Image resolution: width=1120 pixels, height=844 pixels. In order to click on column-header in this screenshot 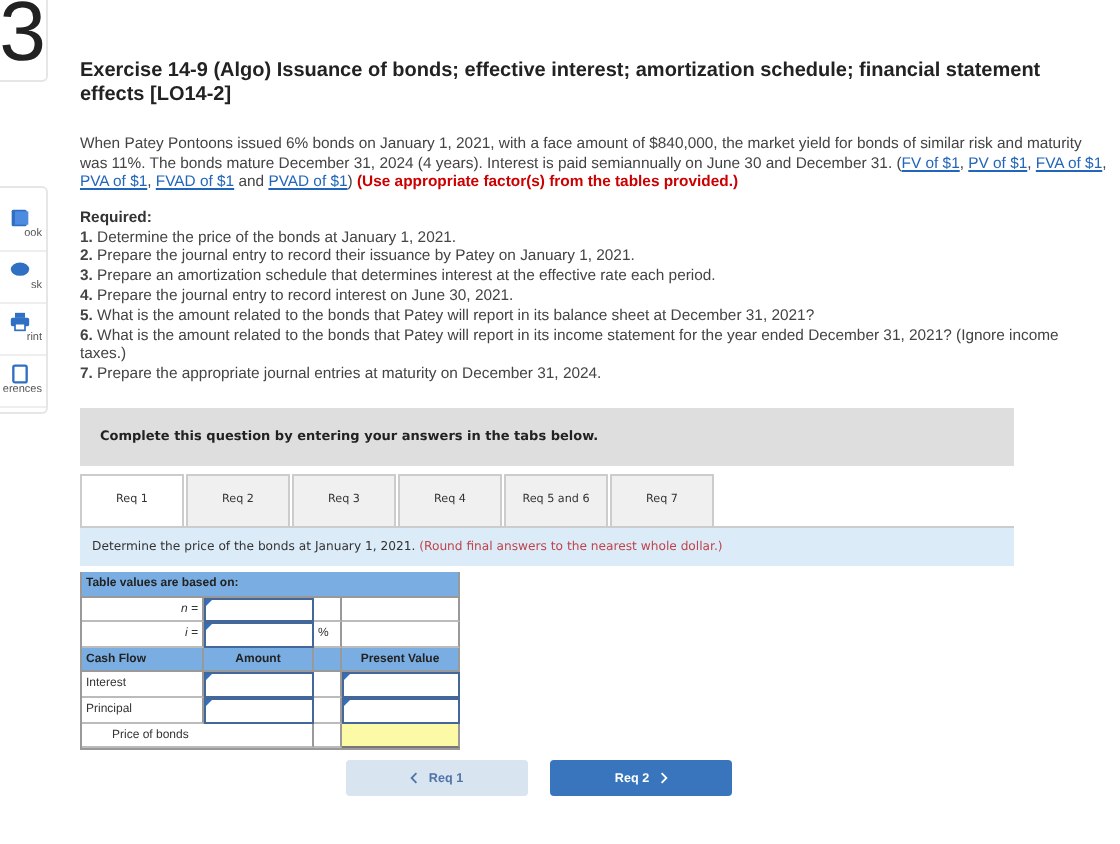, I will do `click(328, 660)`.